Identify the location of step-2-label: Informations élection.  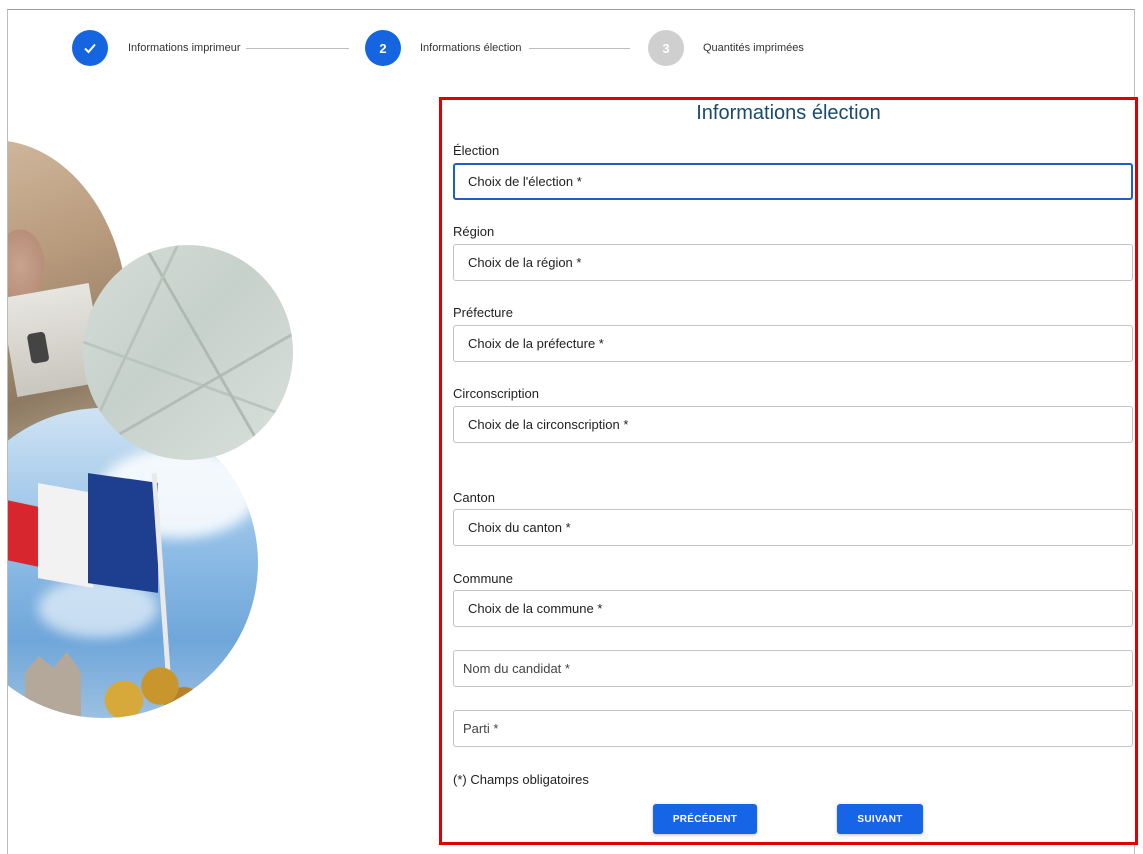
(471, 48).